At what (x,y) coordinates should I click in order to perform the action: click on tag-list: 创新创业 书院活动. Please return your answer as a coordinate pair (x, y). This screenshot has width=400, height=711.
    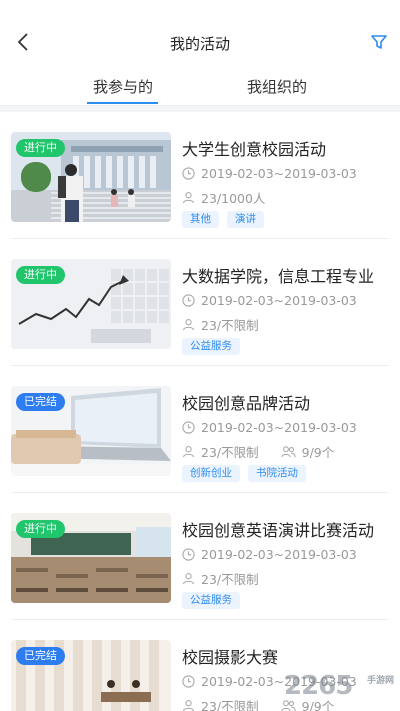
    Looking at the image, I should click on (244, 473).